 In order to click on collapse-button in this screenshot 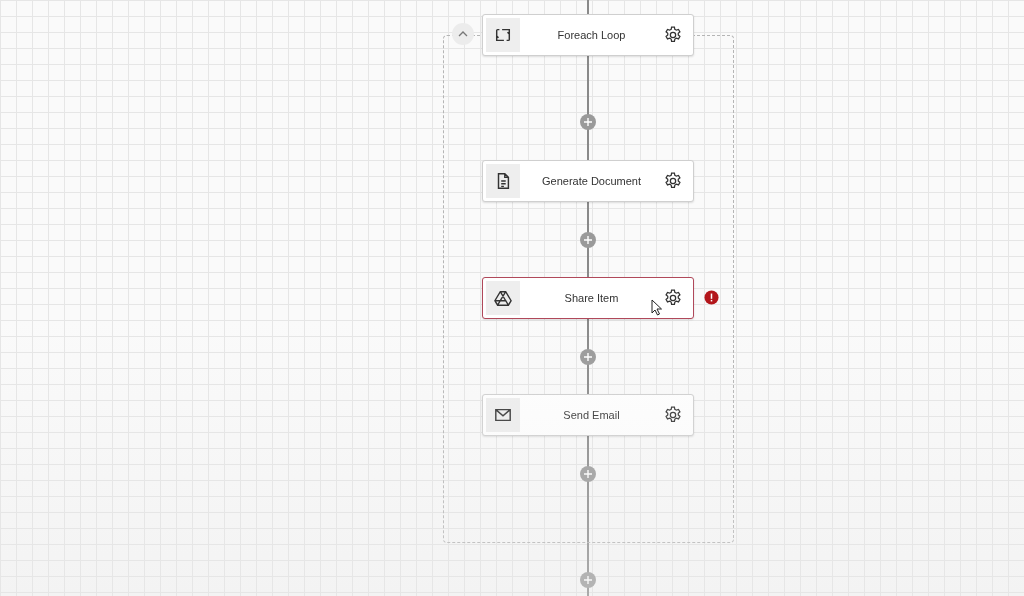, I will do `click(463, 34)`.